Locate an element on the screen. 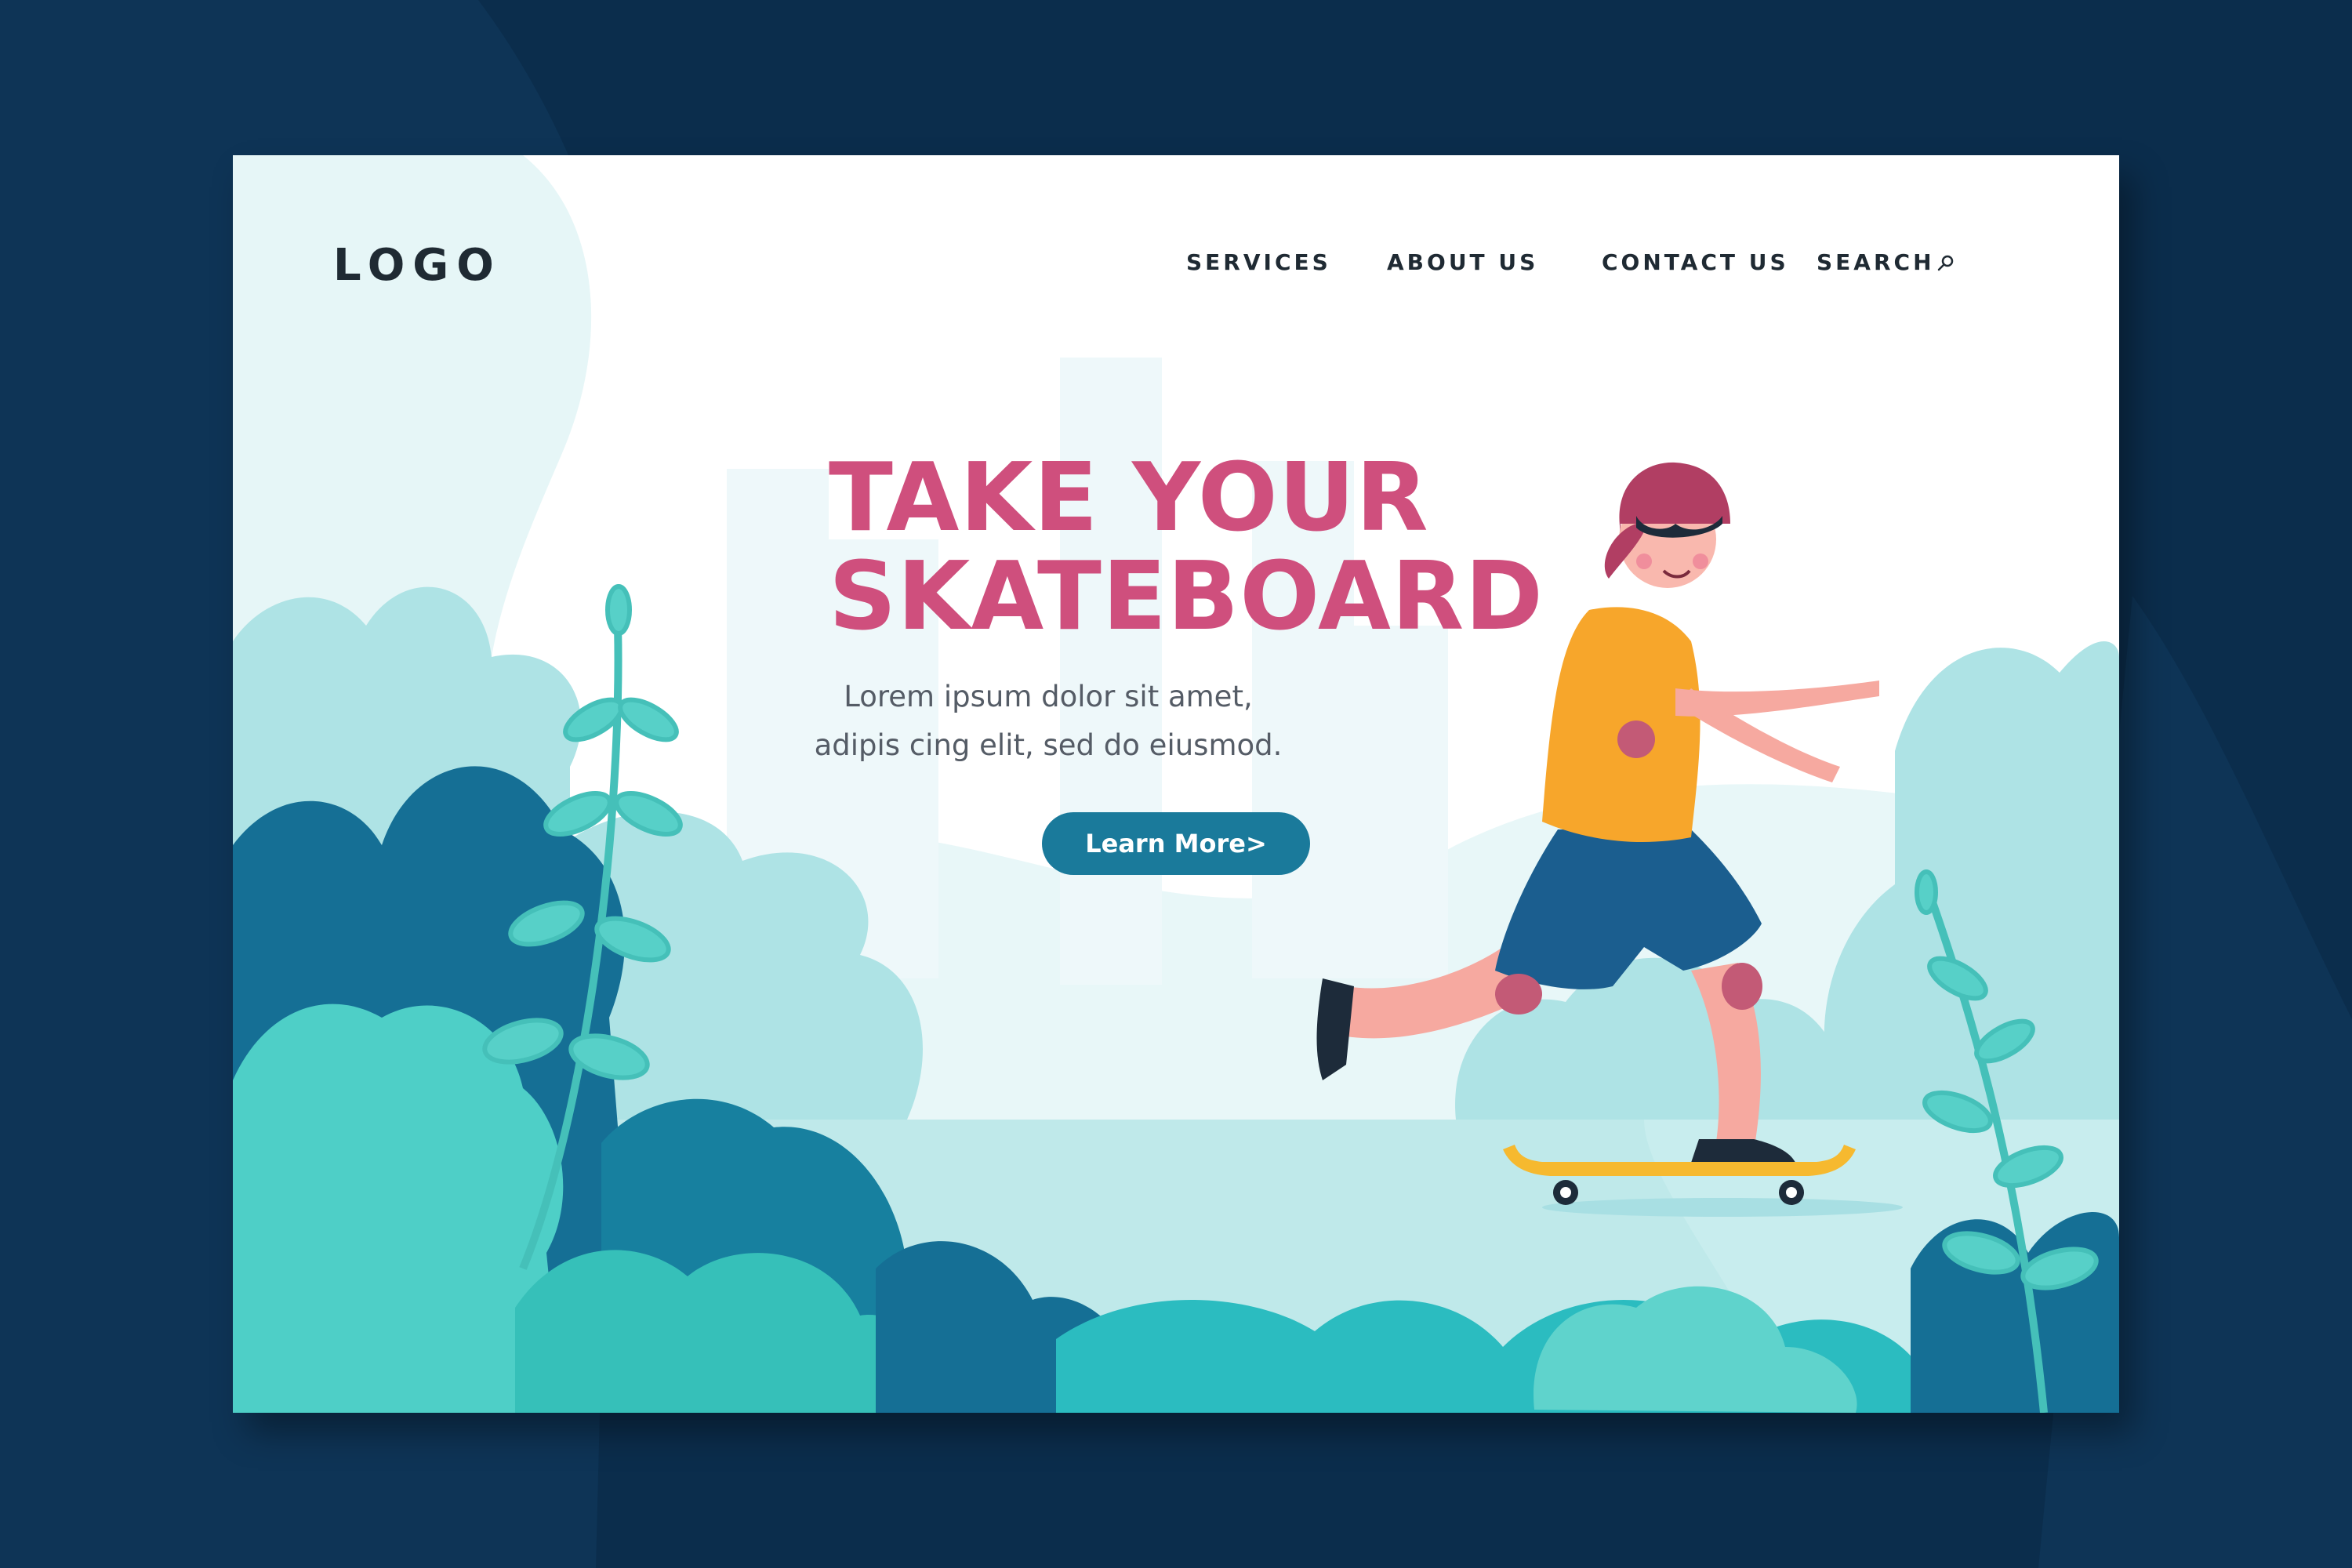  nav-search: SEARCH is located at coordinates (1886, 262).